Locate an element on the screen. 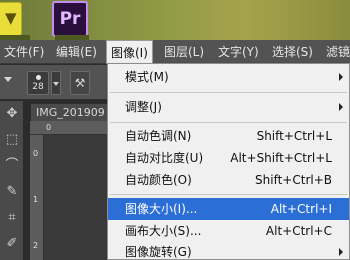 Image resolution: width=350 pixels, height=260 pixels. vertical-ruler: 0 1 2 is located at coordinates (37, 197).